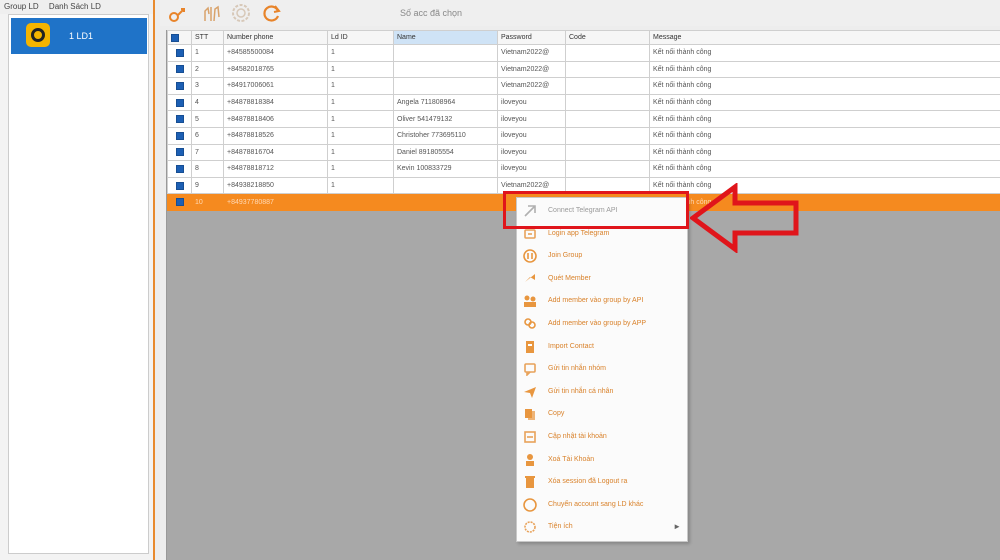 This screenshot has height=560, width=1000. Describe the element at coordinates (571, 346) in the screenshot. I see `menu-item-label: Import Contact` at that location.